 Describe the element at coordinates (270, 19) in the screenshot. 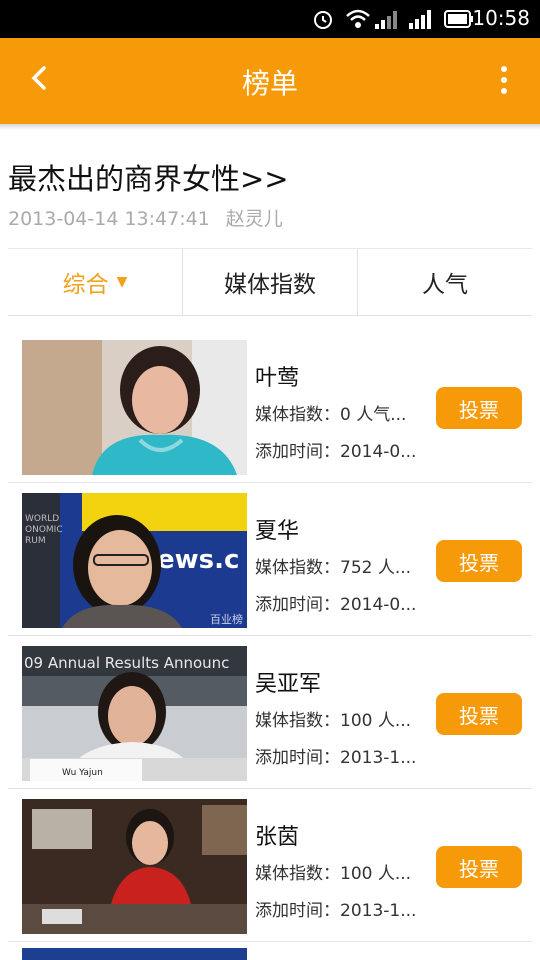

I see `status-bar: 10:58` at that location.